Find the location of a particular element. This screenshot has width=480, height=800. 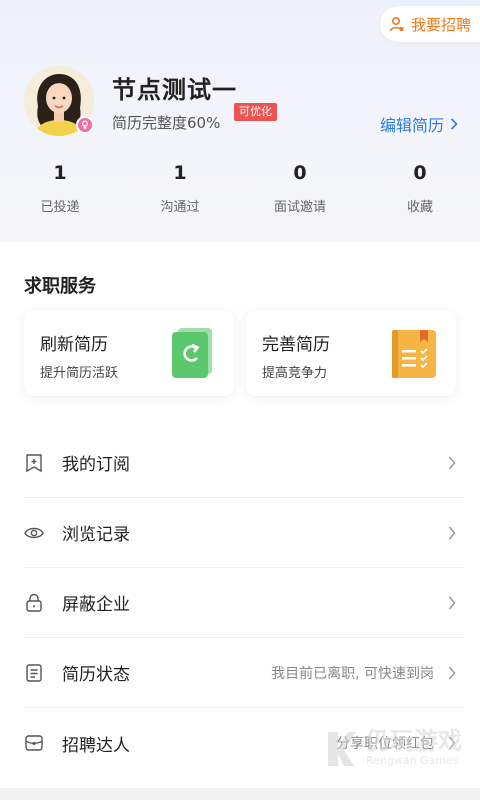

watermark: 仍玩游戏 Rengwan Games is located at coordinates (393, 748).